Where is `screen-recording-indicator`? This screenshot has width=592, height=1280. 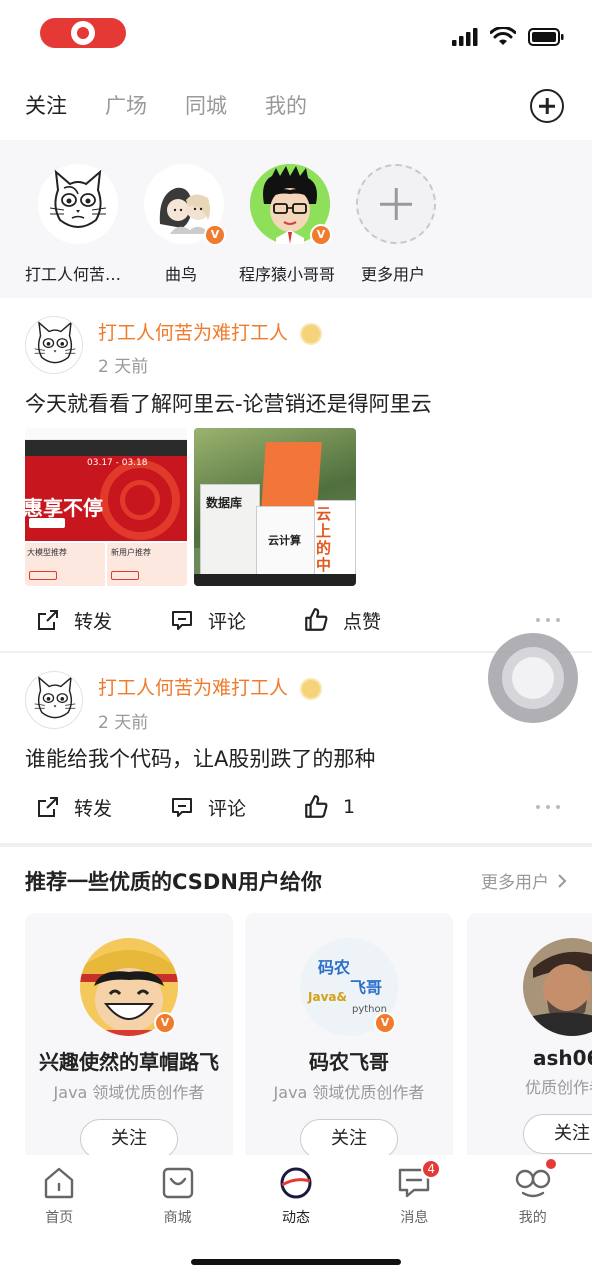
screen-recording-indicator is located at coordinates (83, 33).